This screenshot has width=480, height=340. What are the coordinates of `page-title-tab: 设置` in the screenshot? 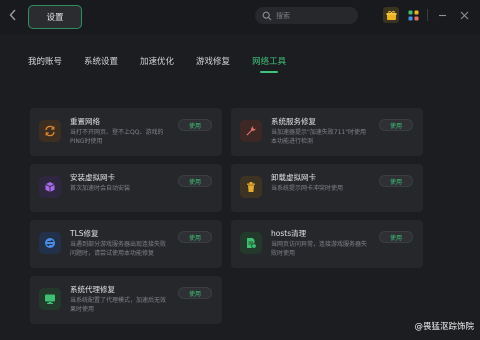 It's located at (55, 17).